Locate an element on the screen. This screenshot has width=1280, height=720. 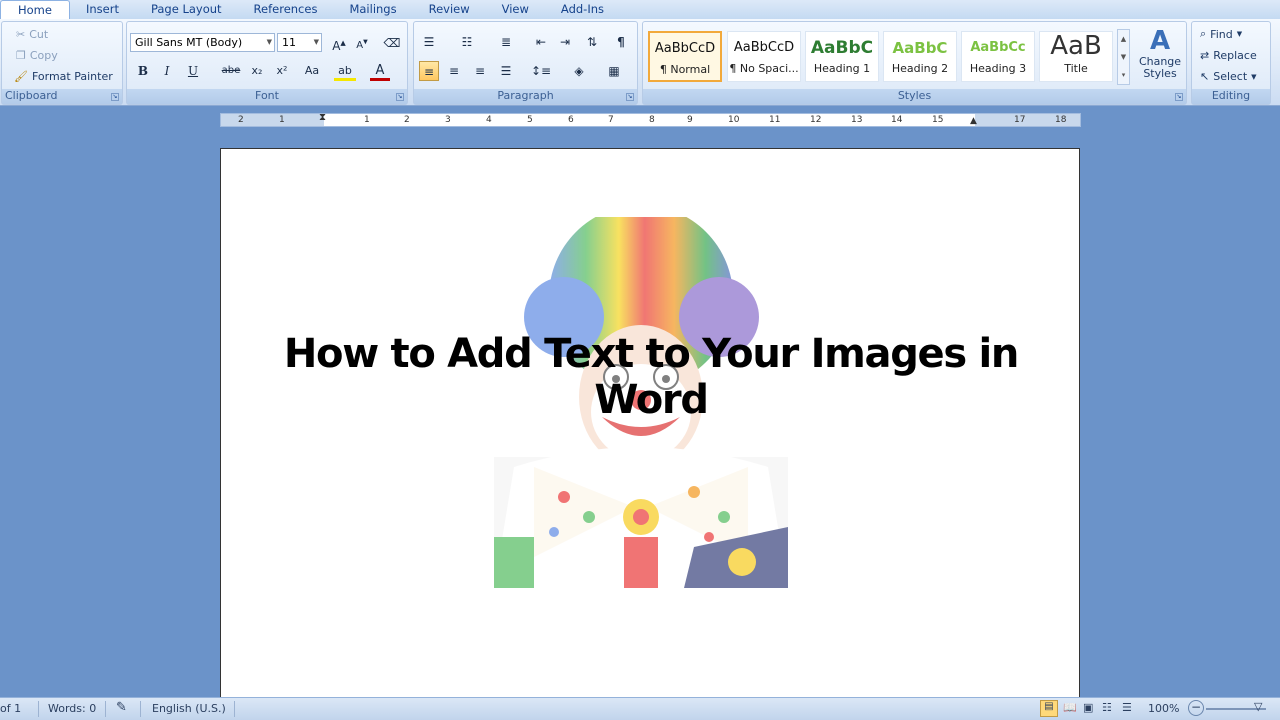
shrink-font-icon: A▼ is located at coordinates (362, 45).